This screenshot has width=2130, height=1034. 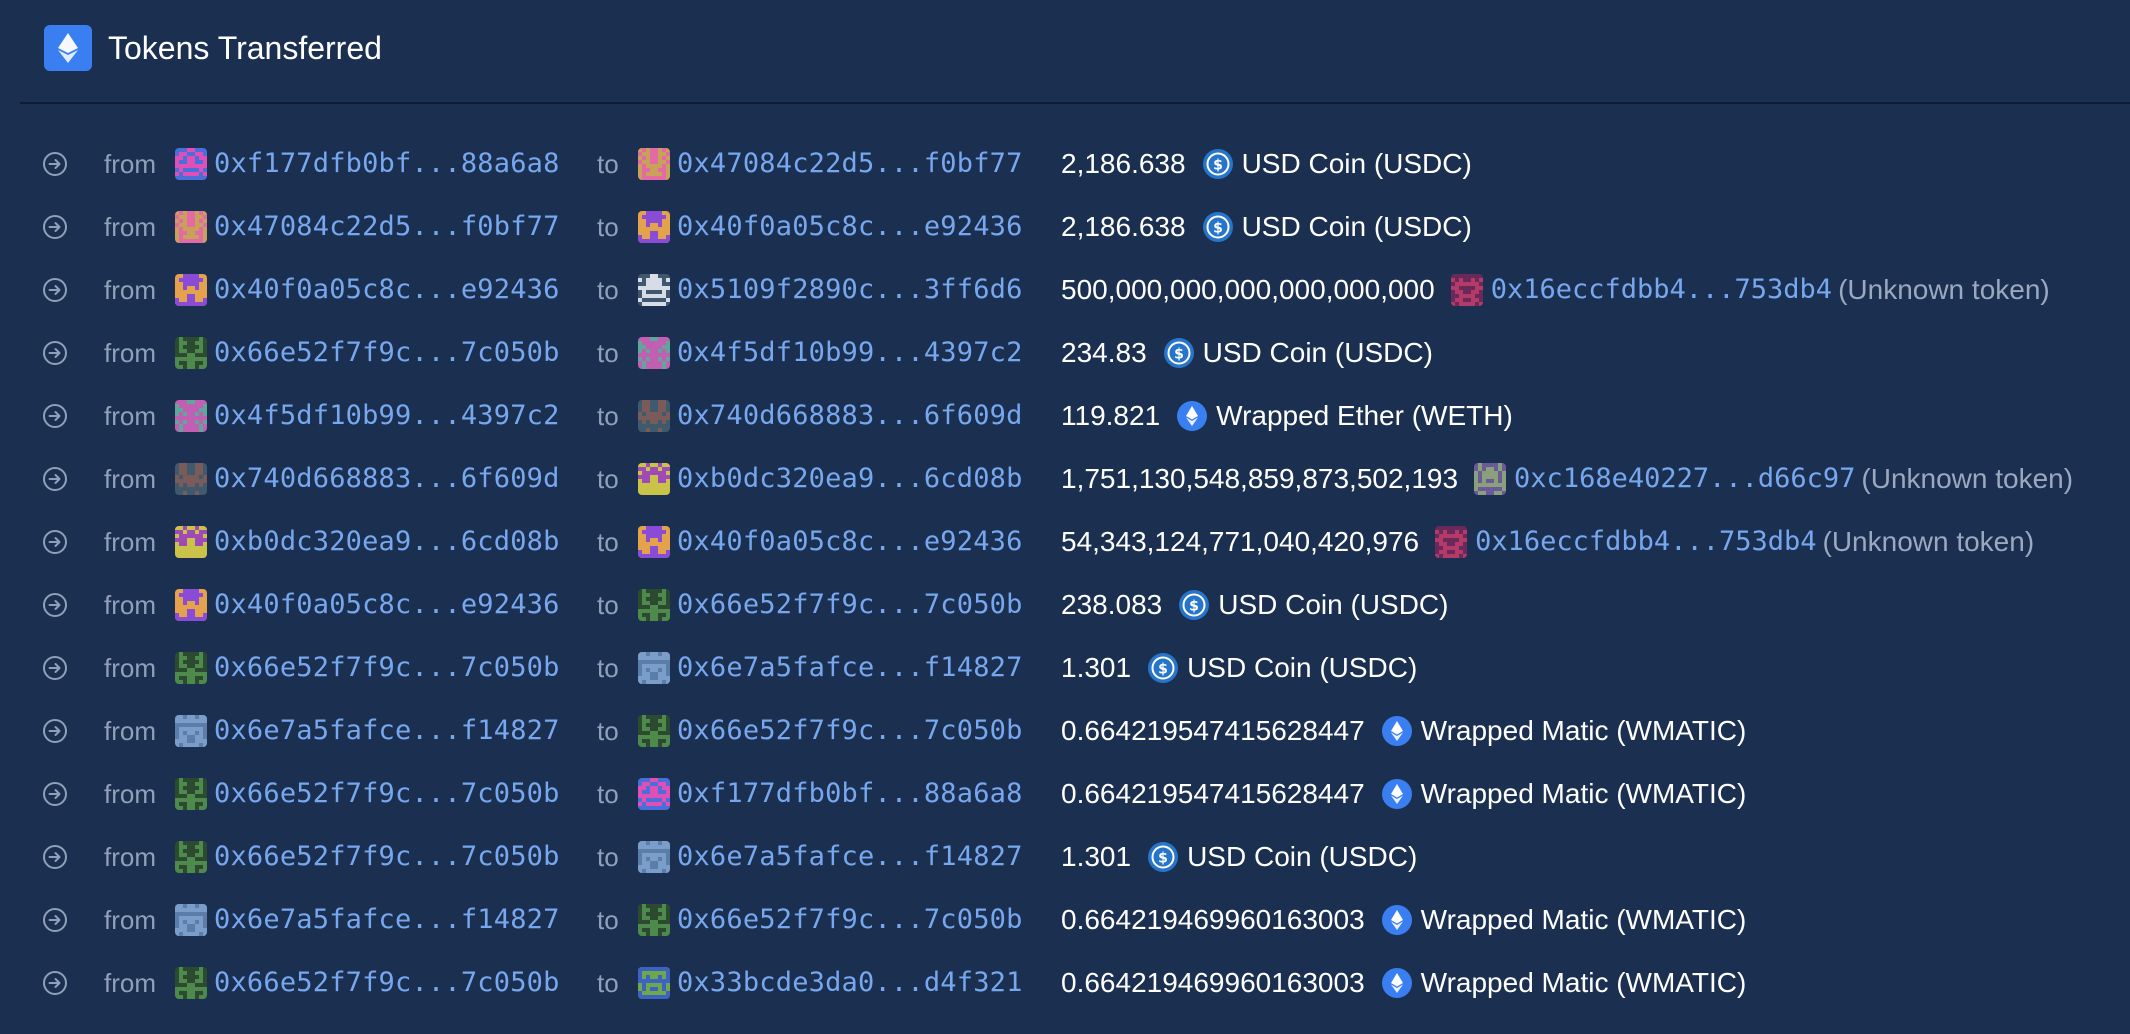 What do you see at coordinates (850, 479) in the screenshot?
I see `to-address-link: 0xb0dc320ea9...6cd08b` at bounding box center [850, 479].